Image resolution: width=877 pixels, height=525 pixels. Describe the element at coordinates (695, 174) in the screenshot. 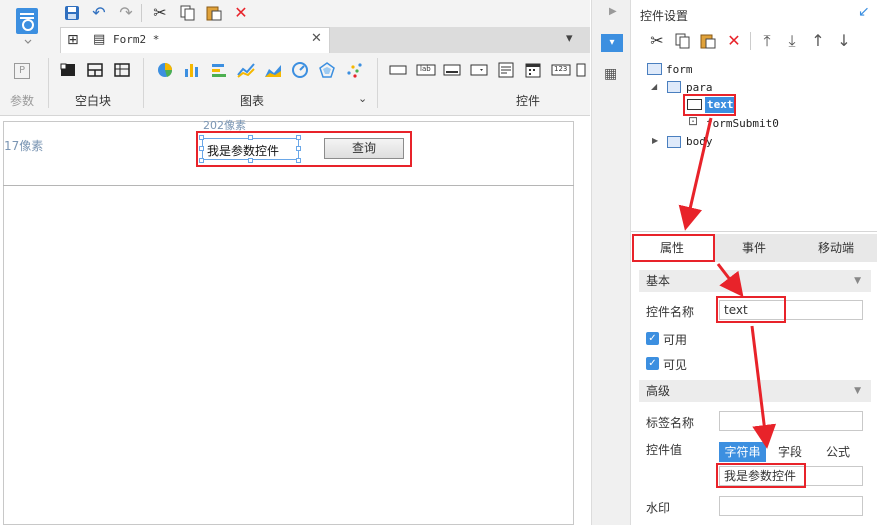

I see `arrow-tree-to-tab` at that location.